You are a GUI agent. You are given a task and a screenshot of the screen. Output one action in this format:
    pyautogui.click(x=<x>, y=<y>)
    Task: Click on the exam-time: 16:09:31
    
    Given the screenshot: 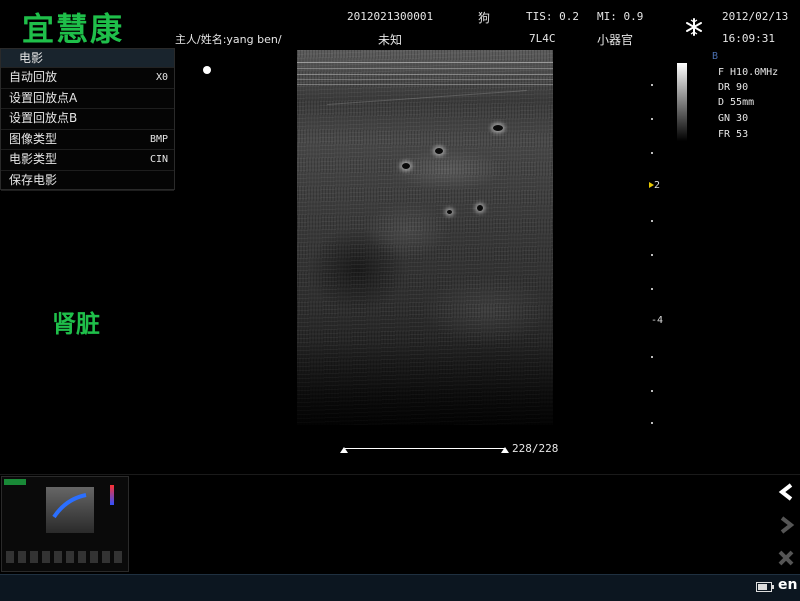 What is the action you would take?
    pyautogui.click(x=748, y=38)
    